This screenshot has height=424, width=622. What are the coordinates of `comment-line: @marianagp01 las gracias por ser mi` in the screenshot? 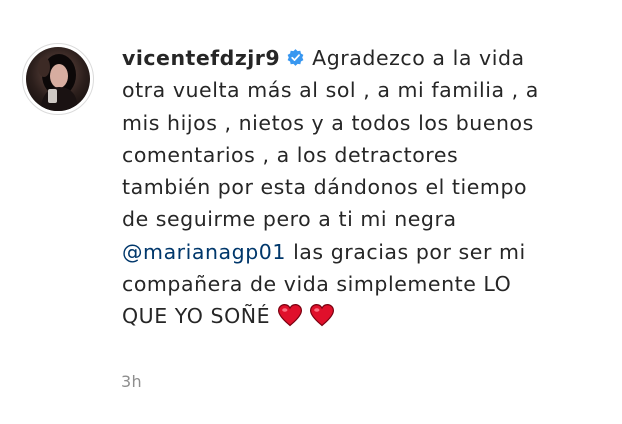 It's located at (362, 252).